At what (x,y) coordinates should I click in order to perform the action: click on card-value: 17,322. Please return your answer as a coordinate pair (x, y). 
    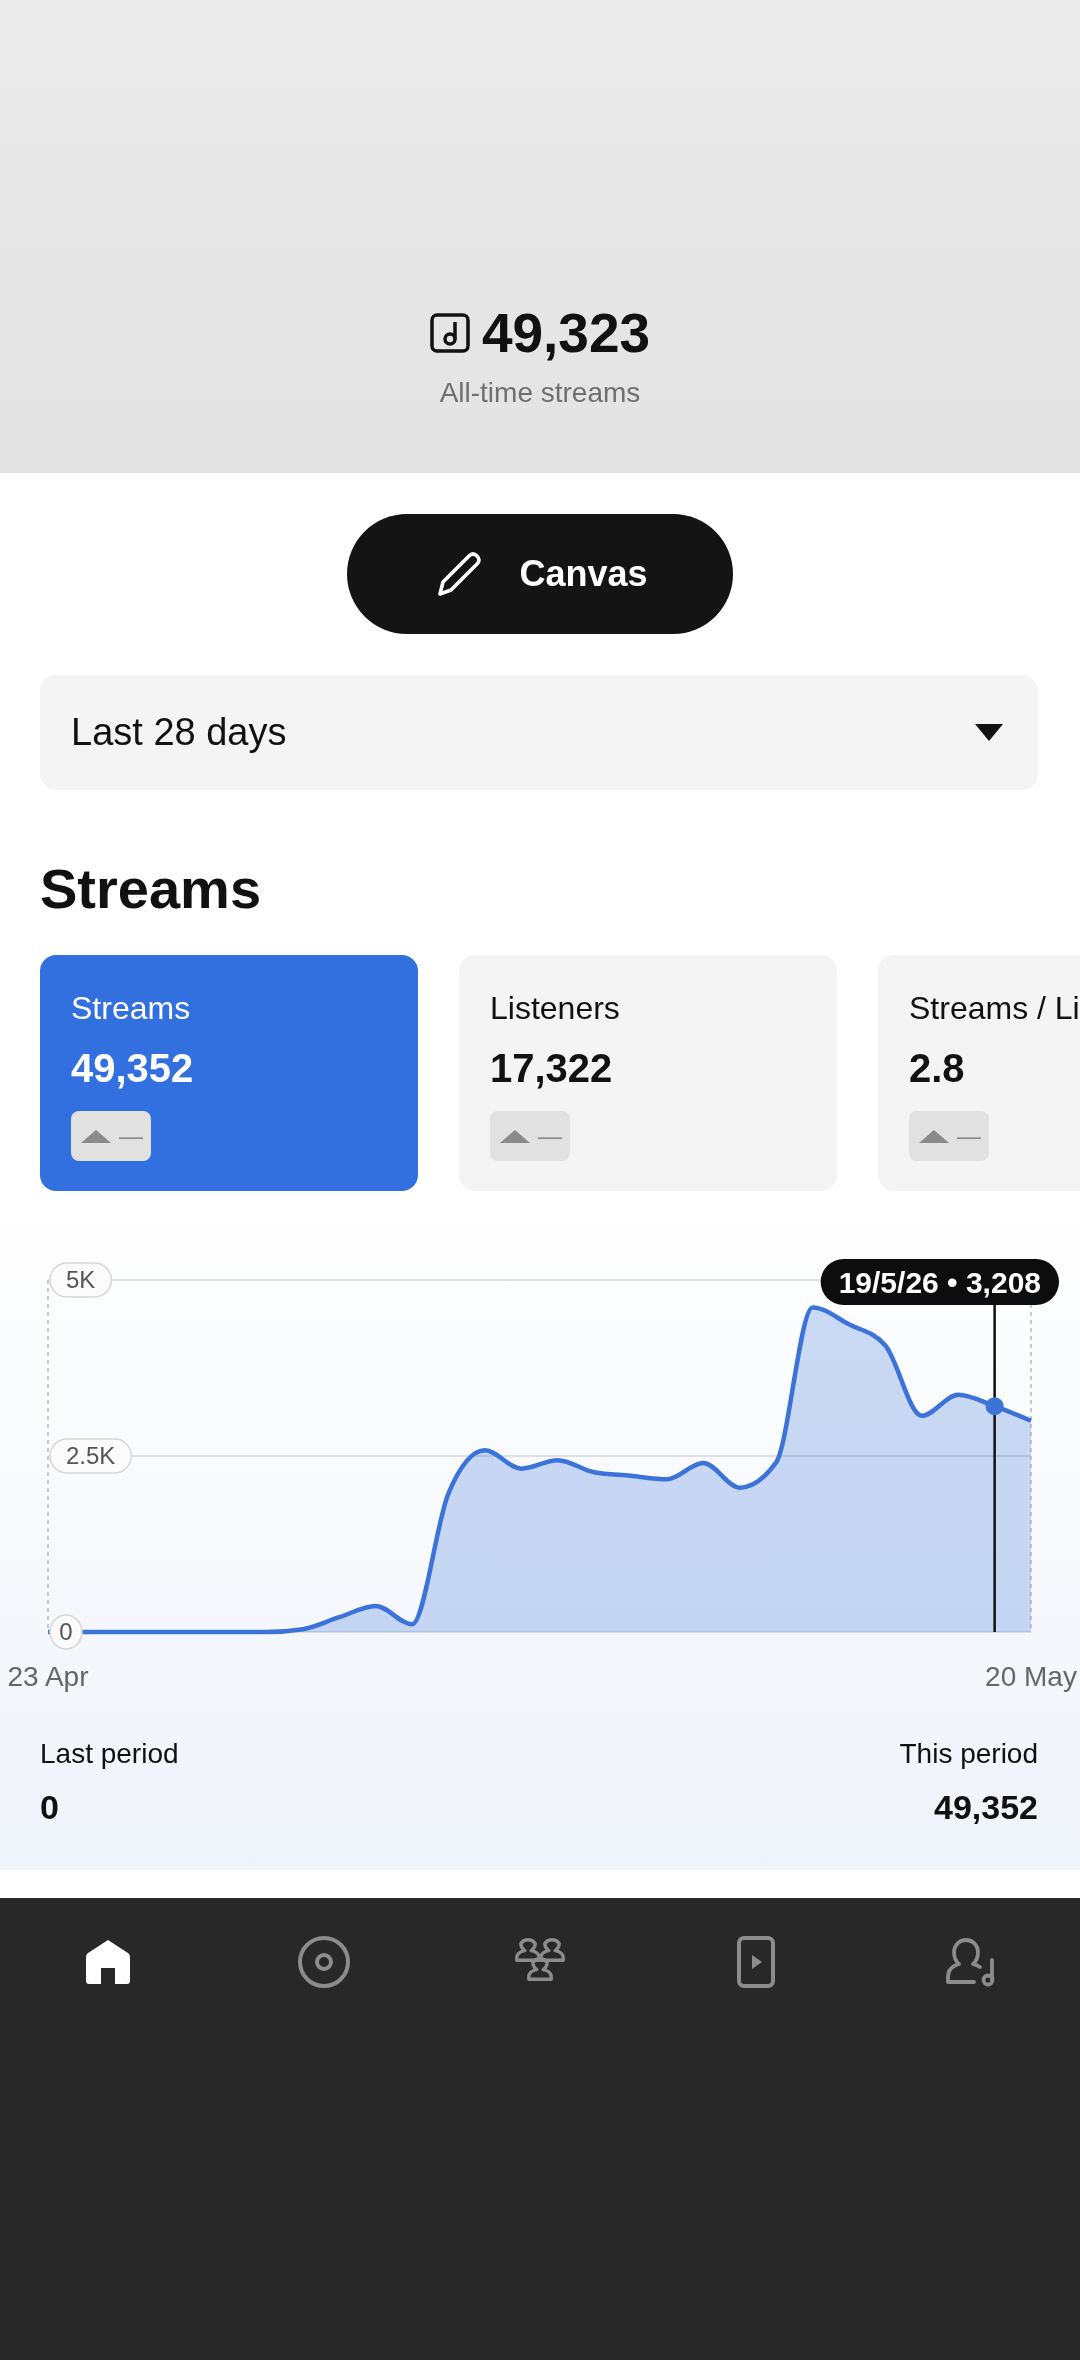
    Looking at the image, I should click on (551, 1068).